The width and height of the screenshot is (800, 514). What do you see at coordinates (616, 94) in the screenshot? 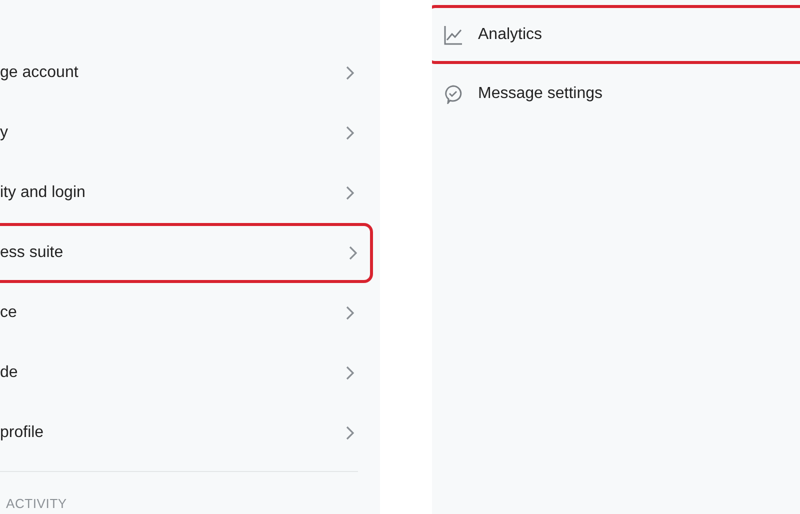
I see `menu-item: Message settings` at bounding box center [616, 94].